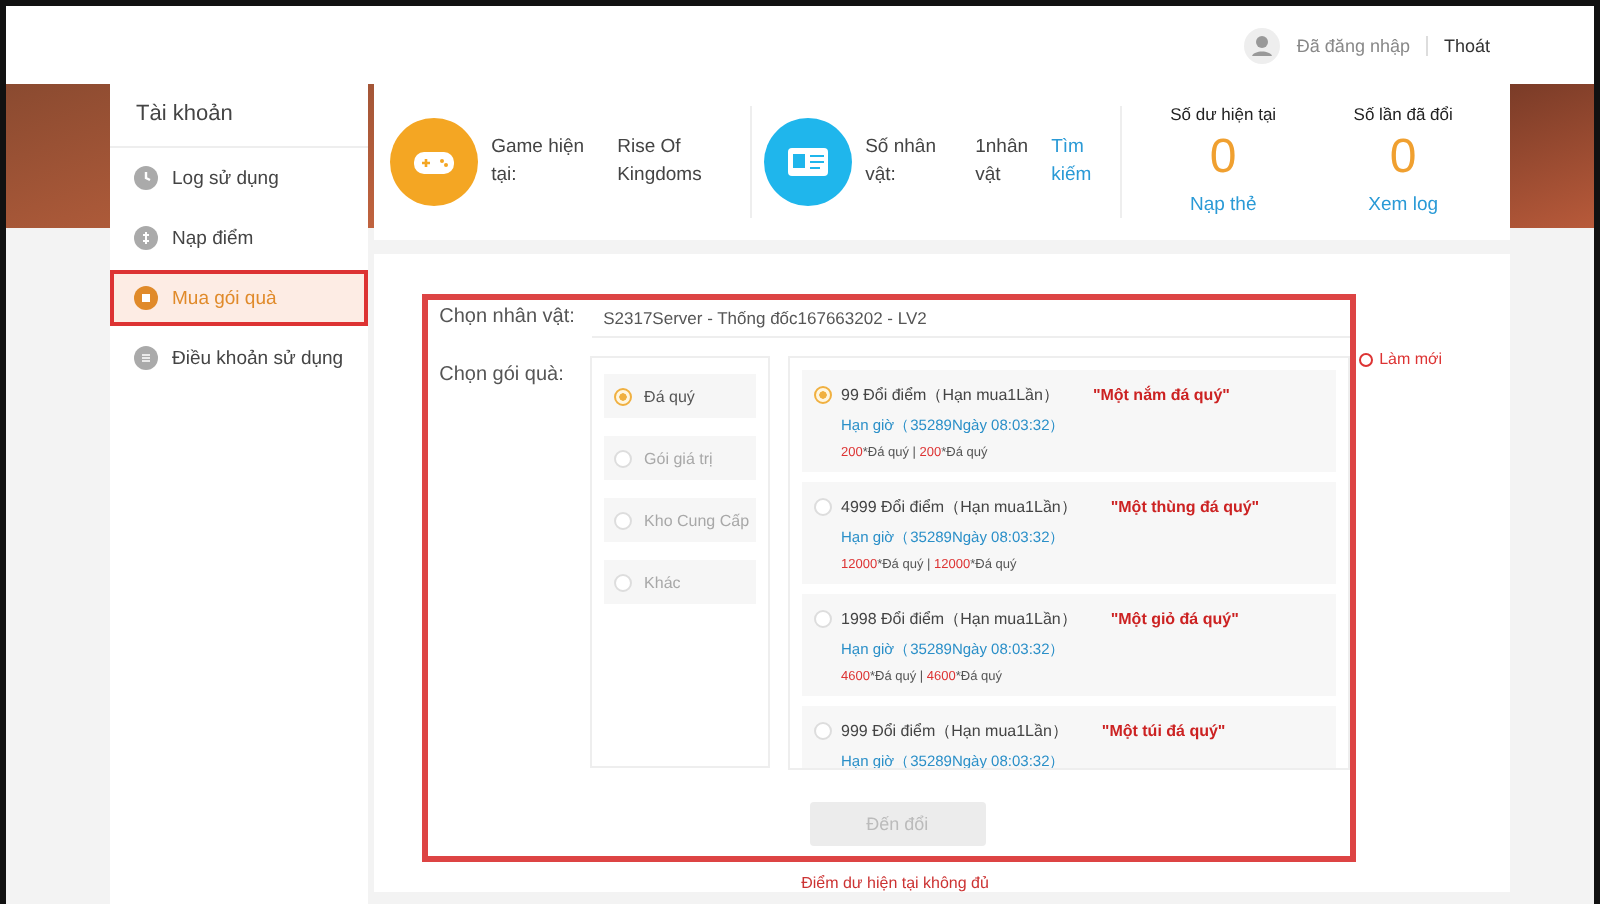 The height and width of the screenshot is (904, 1600). What do you see at coordinates (1262, 45) in the screenshot?
I see `user-avatar-icon` at bounding box center [1262, 45].